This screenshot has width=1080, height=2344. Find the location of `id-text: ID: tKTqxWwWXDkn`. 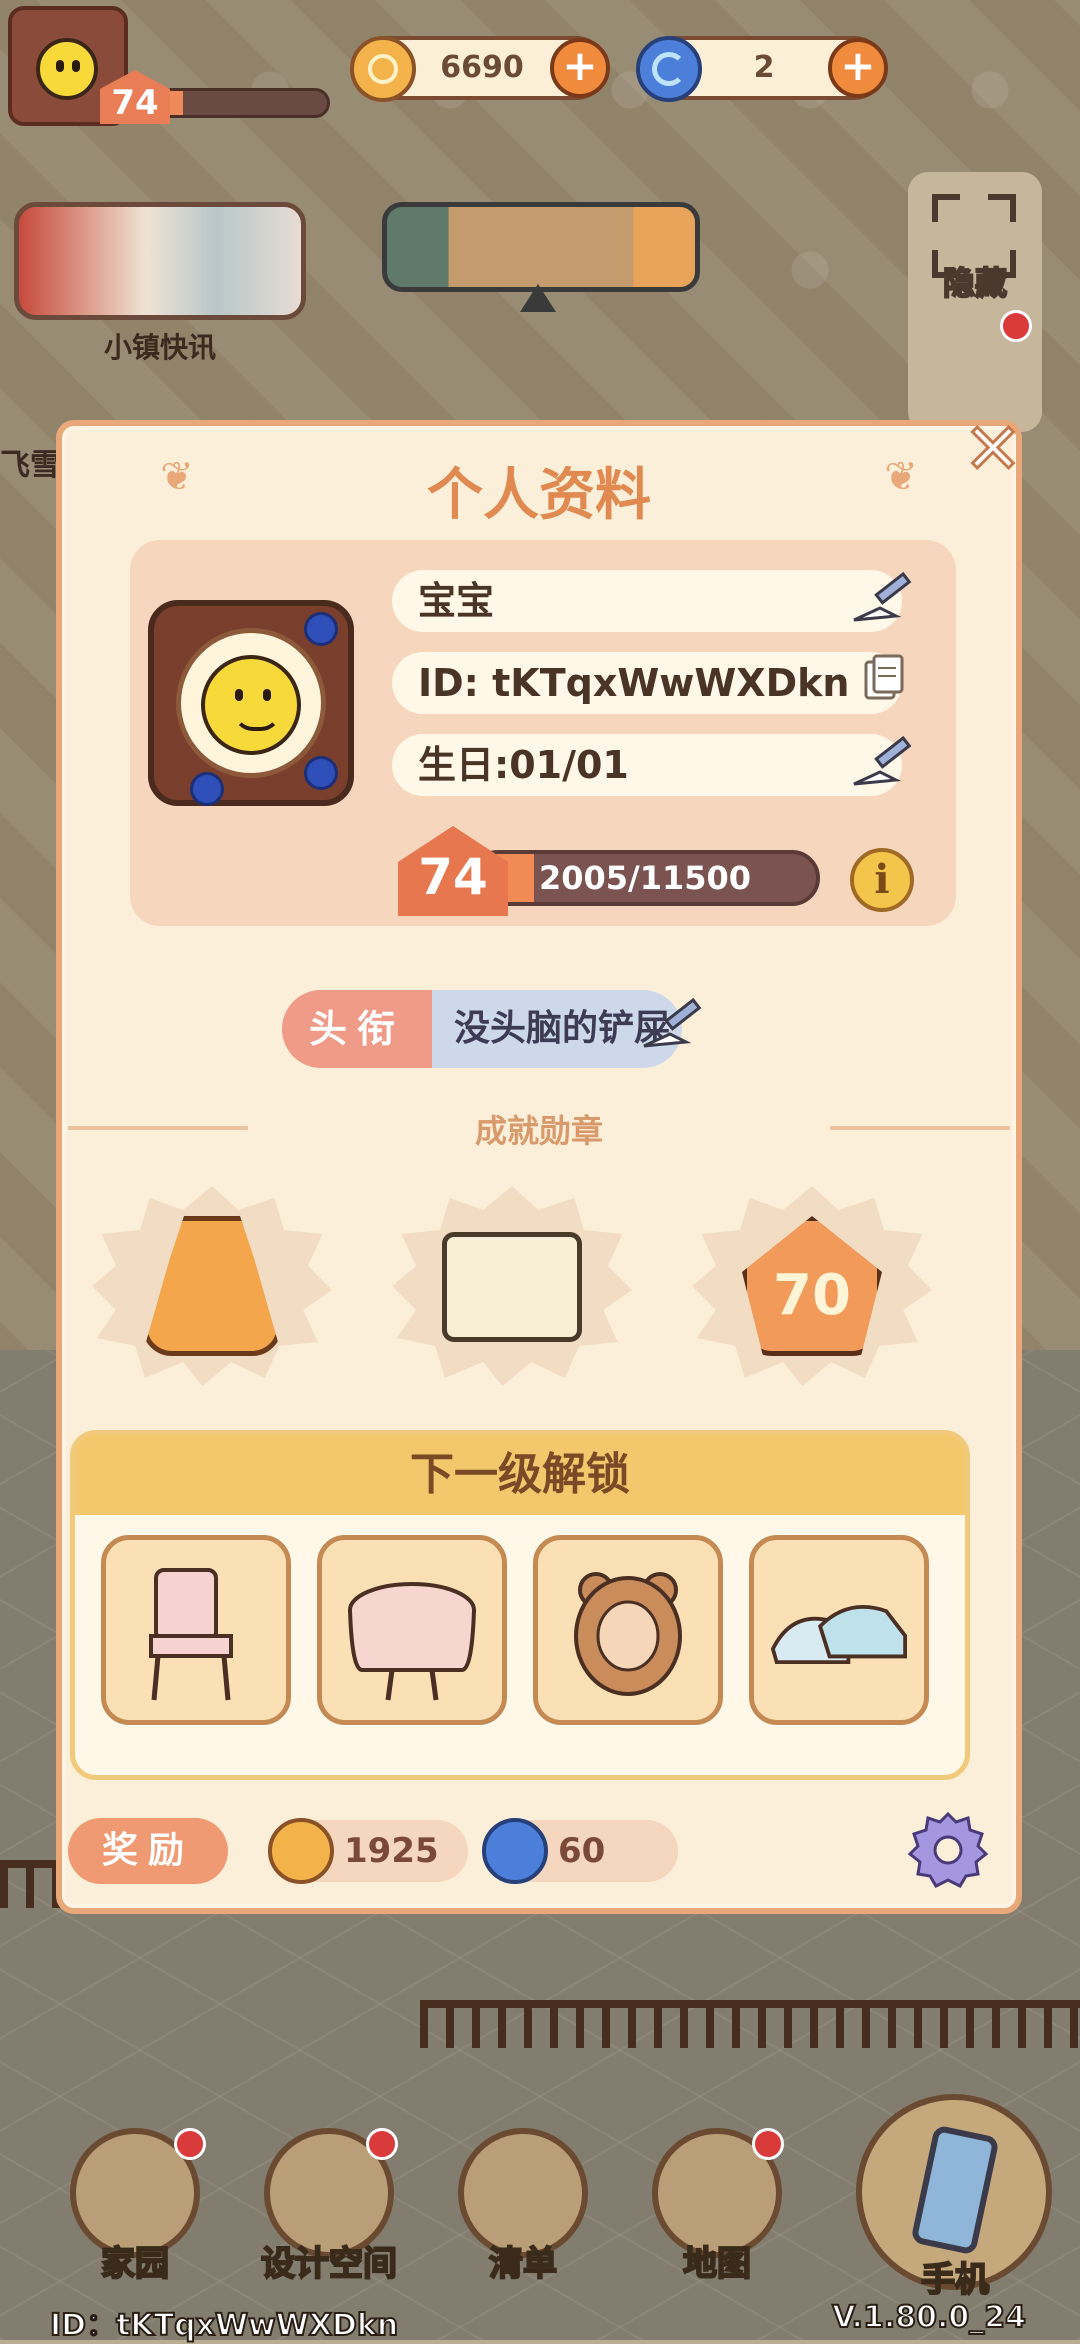

id-text: ID: tKTqxWwWXDkn is located at coordinates (634, 683).